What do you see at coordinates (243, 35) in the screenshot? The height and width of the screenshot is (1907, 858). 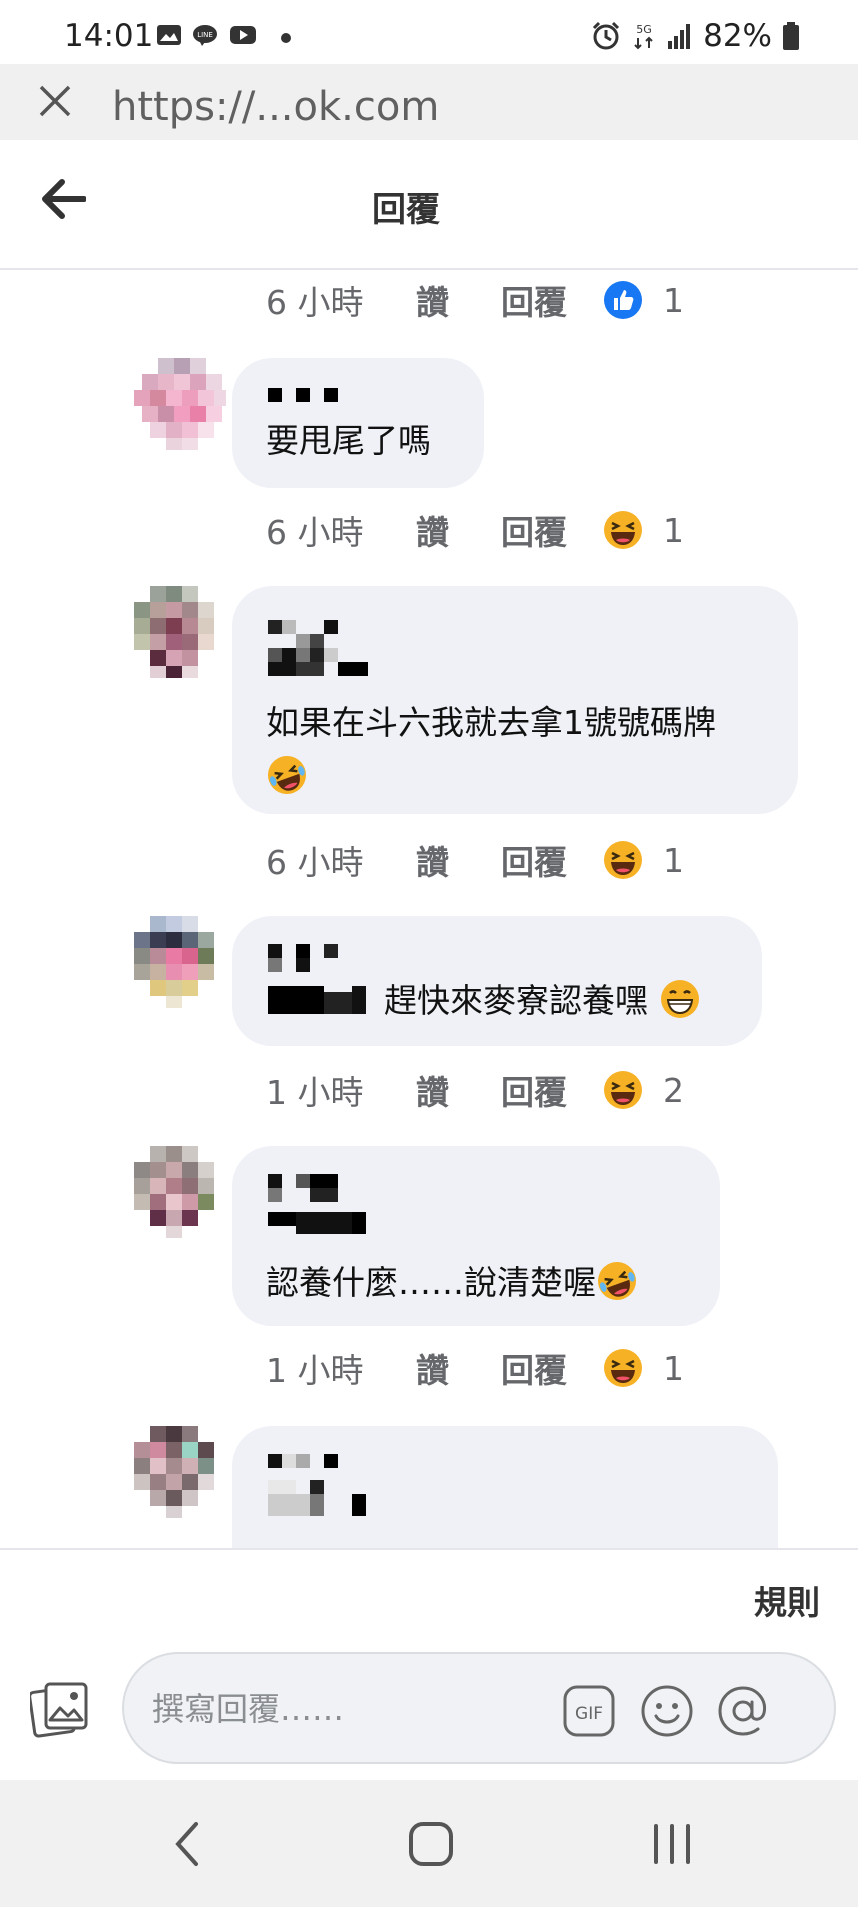 I see `youtube-icon` at bounding box center [243, 35].